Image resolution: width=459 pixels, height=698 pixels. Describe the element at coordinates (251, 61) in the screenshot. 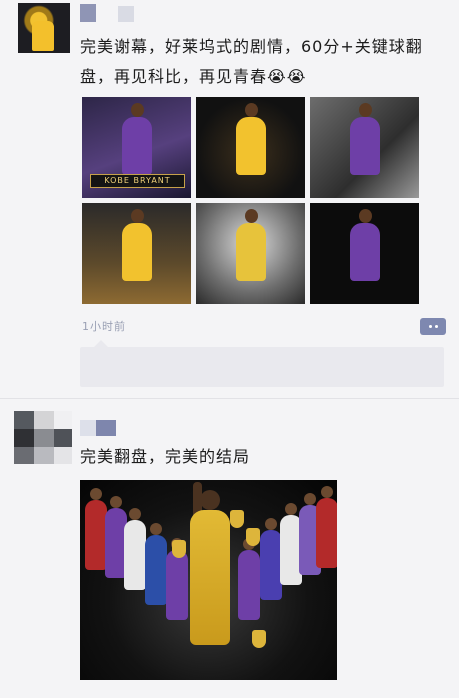

I see `post-text: 完美谢幕，好莱坞式的剧情，60分+关键球翻盘，再见科比，再见青春😭😭` at that location.